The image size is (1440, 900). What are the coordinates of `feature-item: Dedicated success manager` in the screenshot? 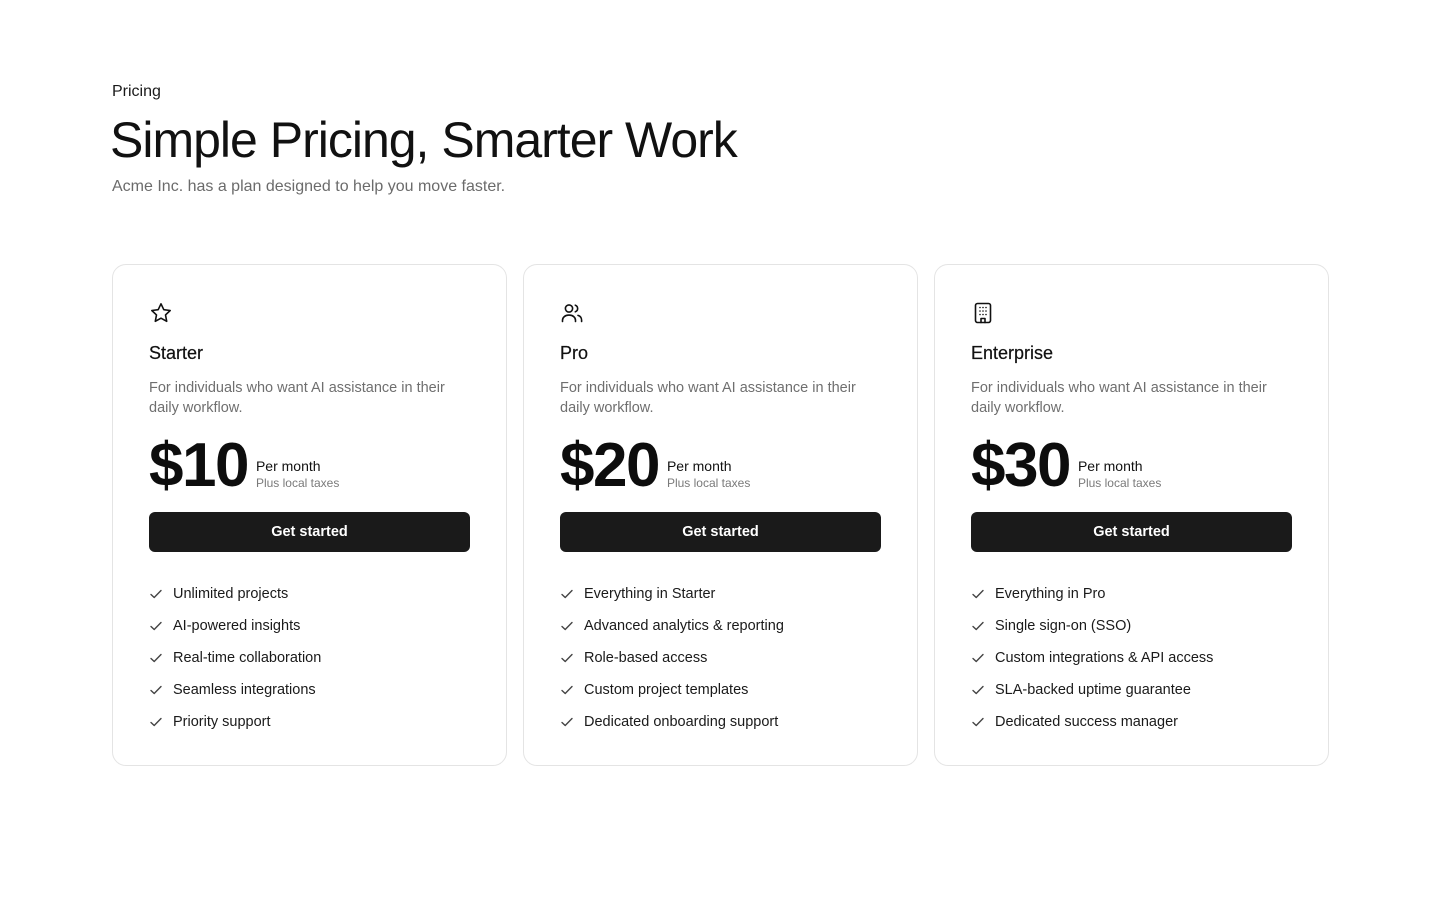 It's located at (1131, 722).